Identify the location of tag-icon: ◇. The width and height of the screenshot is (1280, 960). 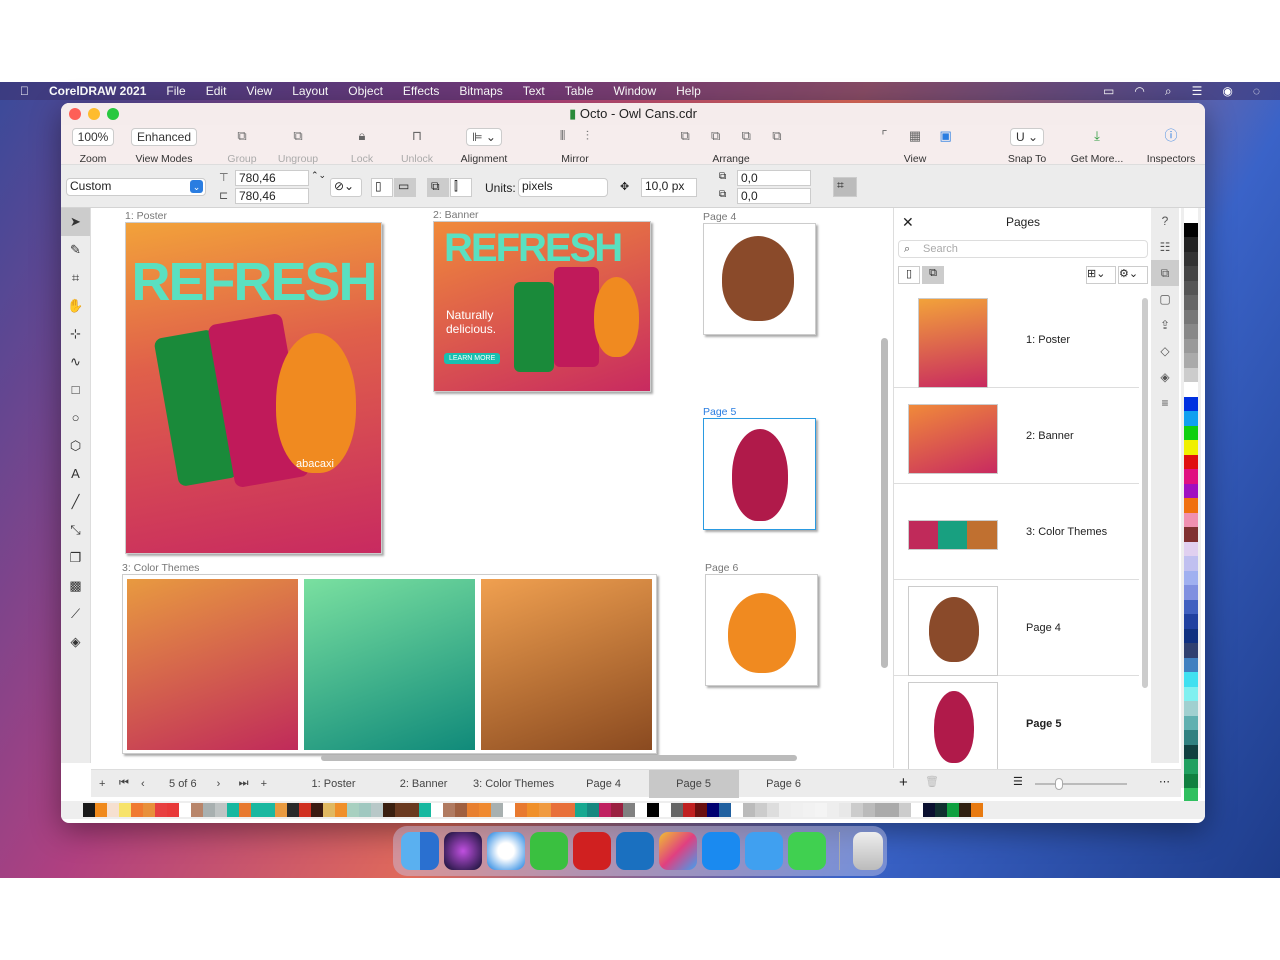
(1165, 351).